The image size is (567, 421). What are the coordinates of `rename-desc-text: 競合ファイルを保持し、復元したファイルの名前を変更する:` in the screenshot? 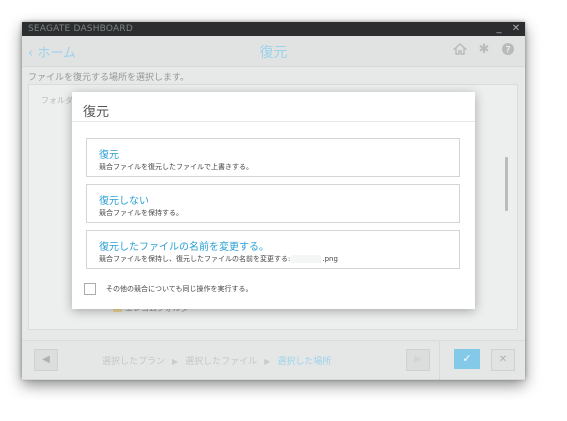 It's located at (195, 259).